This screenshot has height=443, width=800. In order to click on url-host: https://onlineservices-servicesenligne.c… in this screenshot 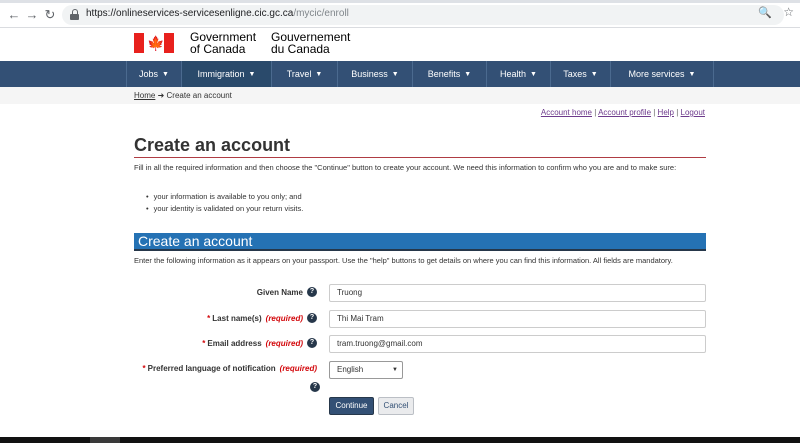, I will do `click(190, 13)`.